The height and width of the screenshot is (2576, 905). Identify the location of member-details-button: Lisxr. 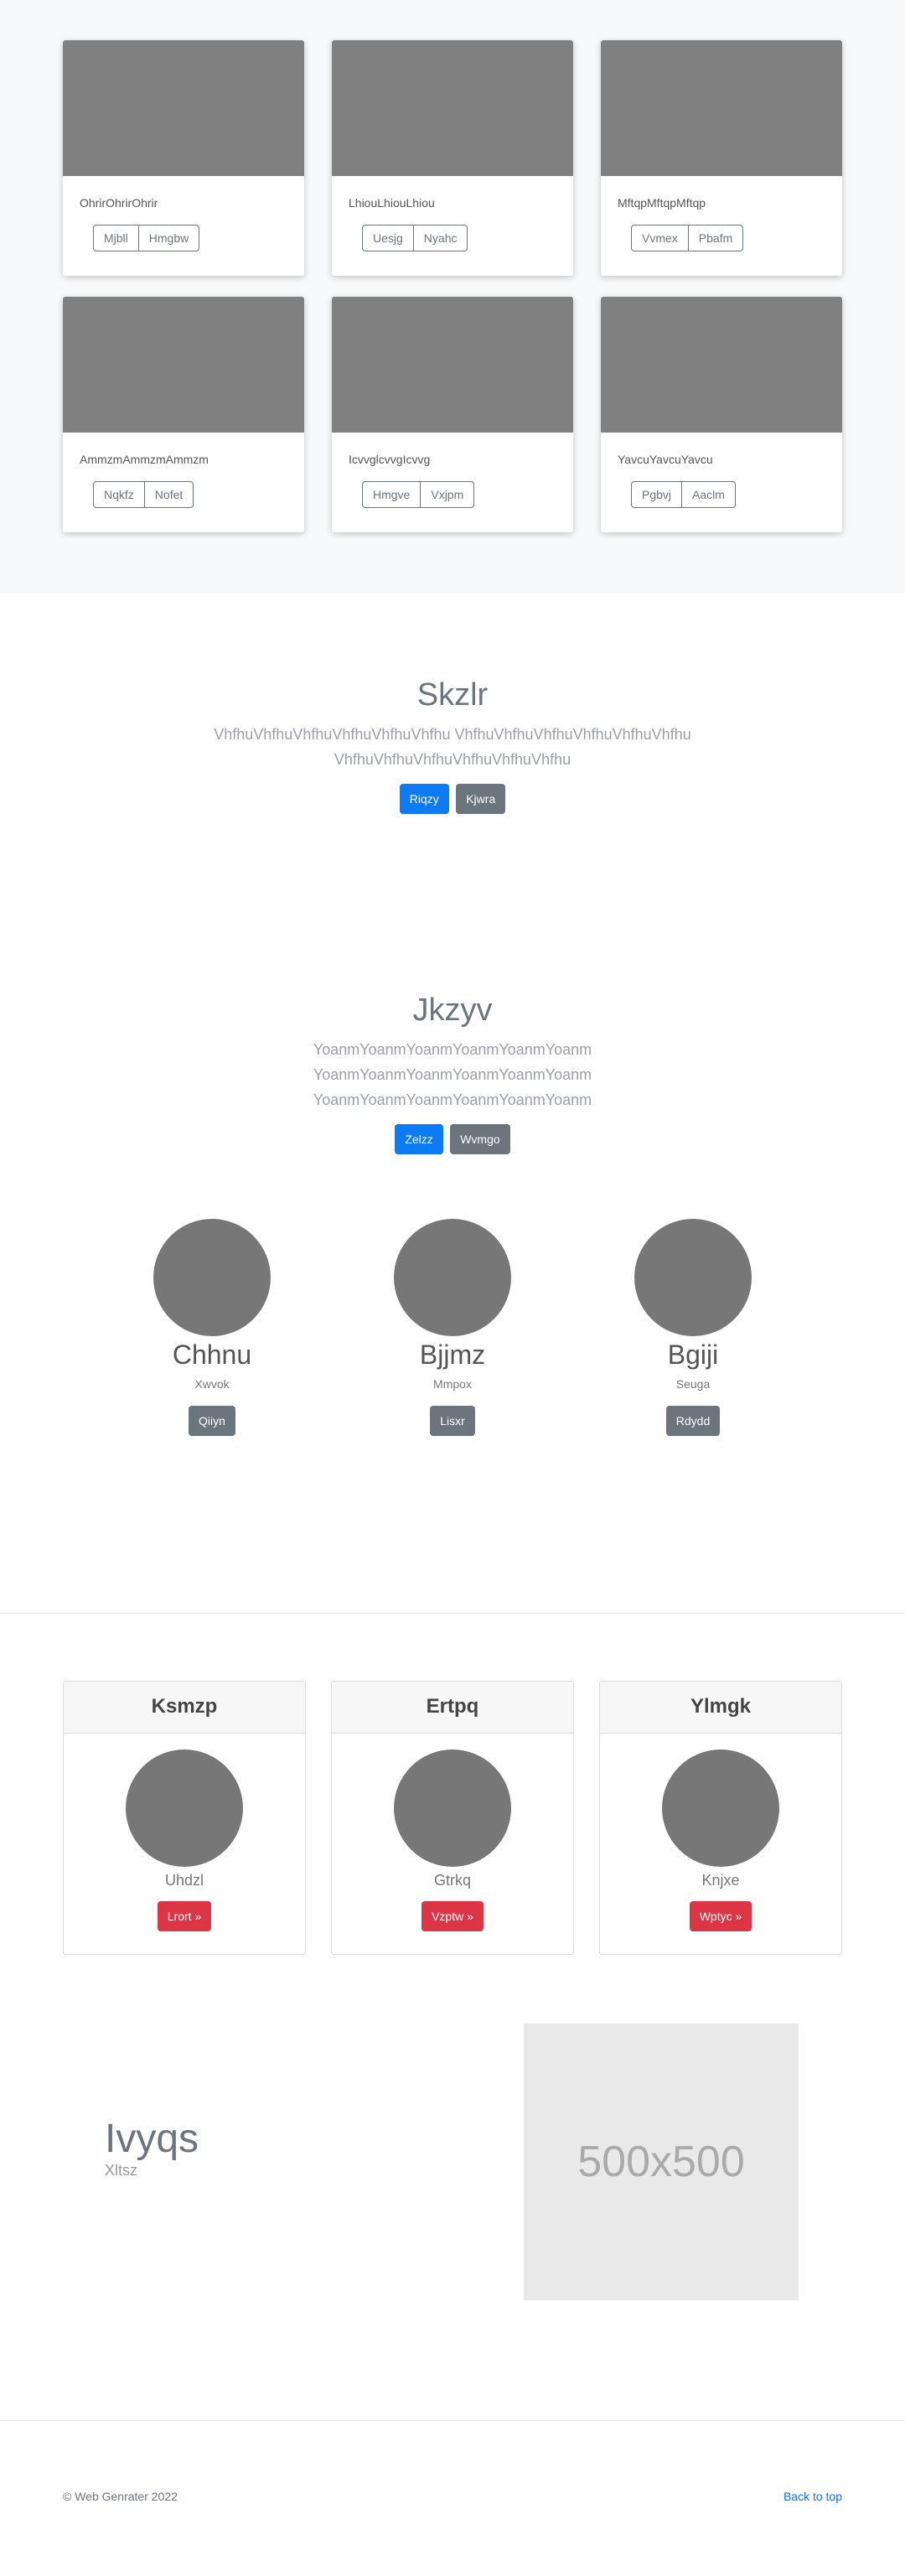
(452, 1421).